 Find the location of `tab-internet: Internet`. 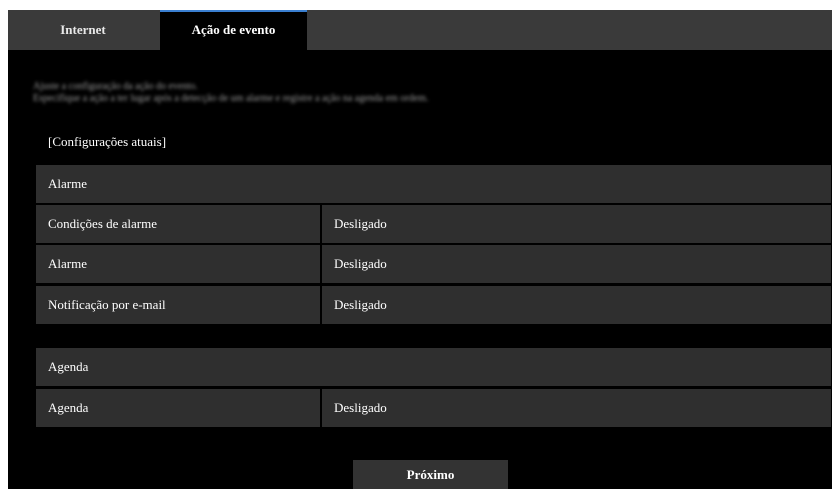

tab-internet: Internet is located at coordinates (83, 30).